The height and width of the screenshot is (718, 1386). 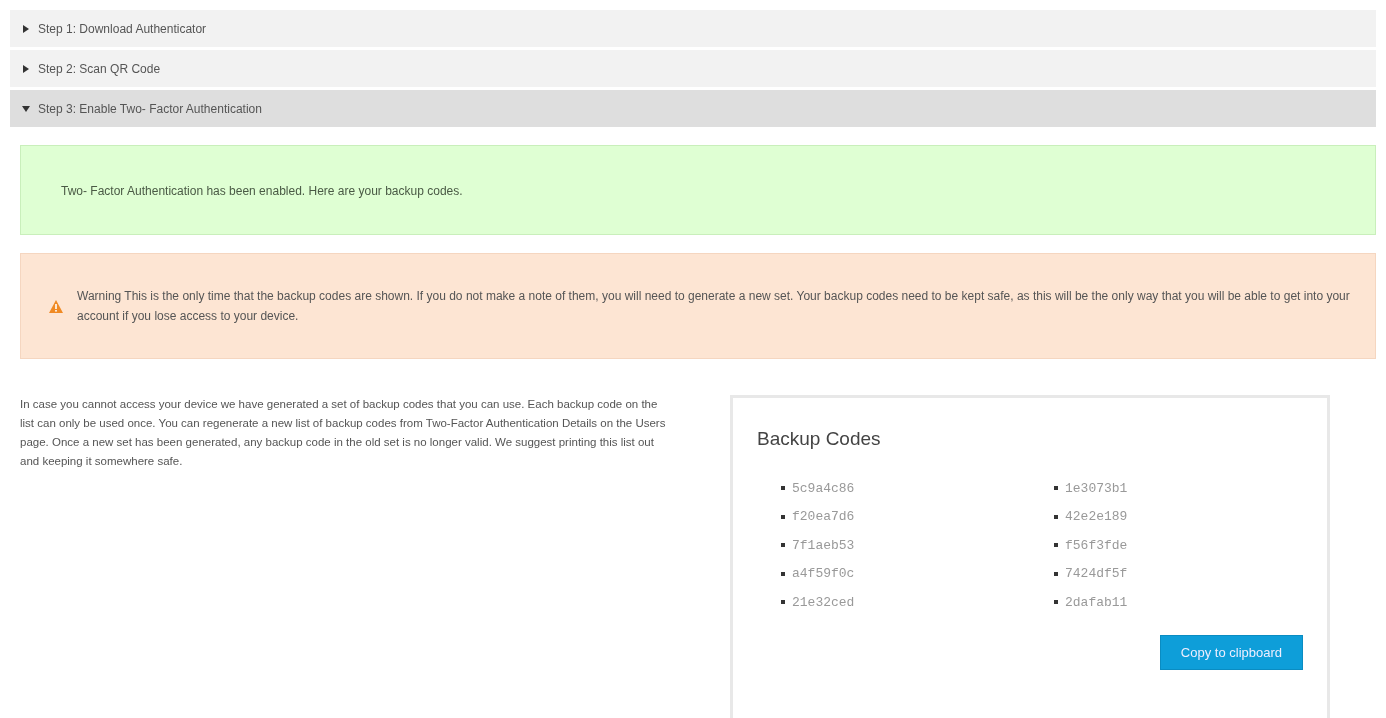 I want to click on backup-code: f20ea7d6, so click(x=823, y=517).